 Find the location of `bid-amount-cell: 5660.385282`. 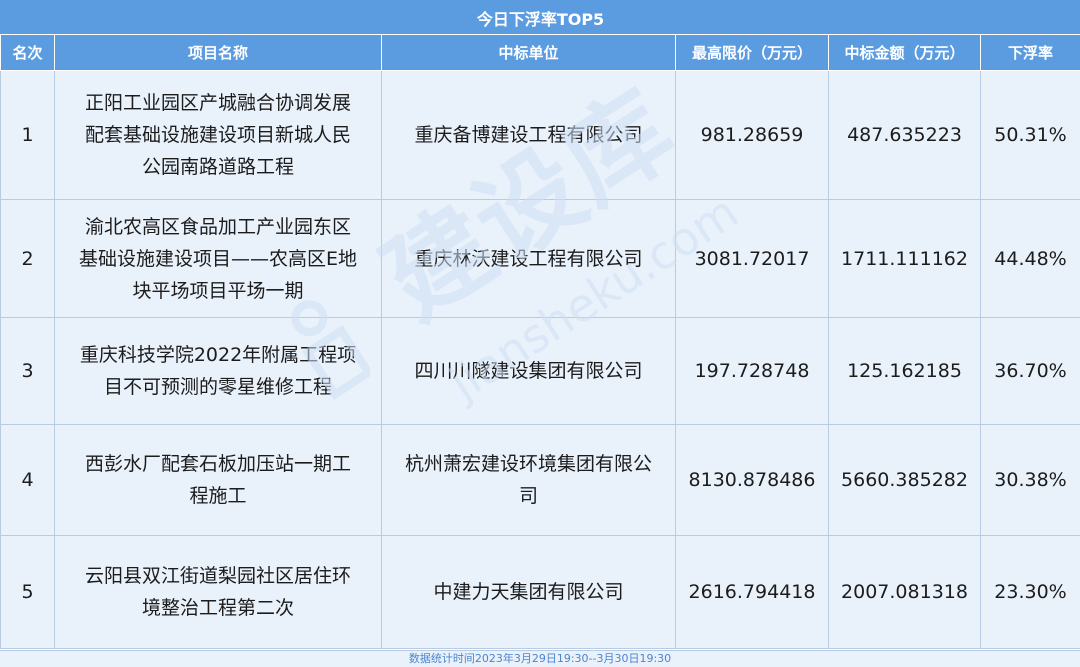

bid-amount-cell: 5660.385282 is located at coordinates (904, 480).